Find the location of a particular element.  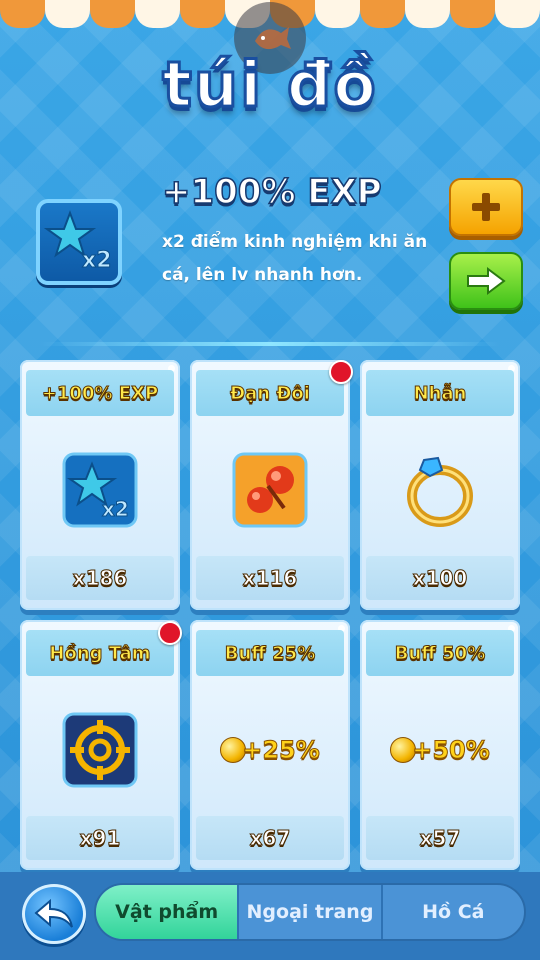

back-arrow-icon is located at coordinates (53, 913).